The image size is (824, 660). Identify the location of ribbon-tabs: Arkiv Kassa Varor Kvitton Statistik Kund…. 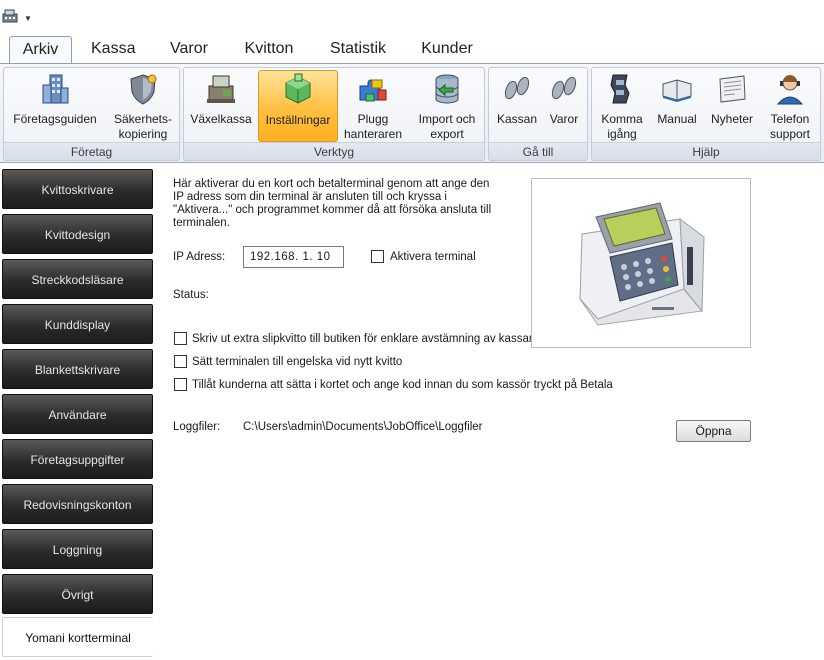
(412, 49).